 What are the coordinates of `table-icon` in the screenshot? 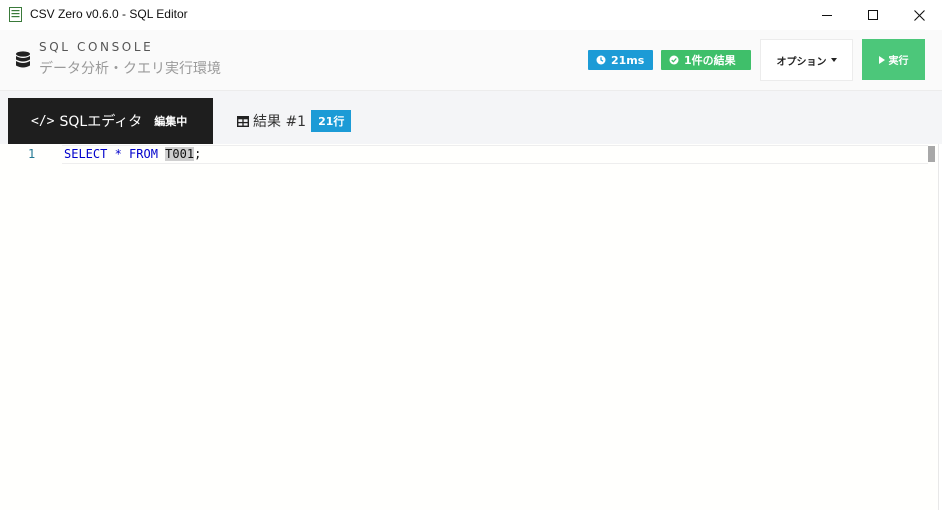 It's located at (243, 121).